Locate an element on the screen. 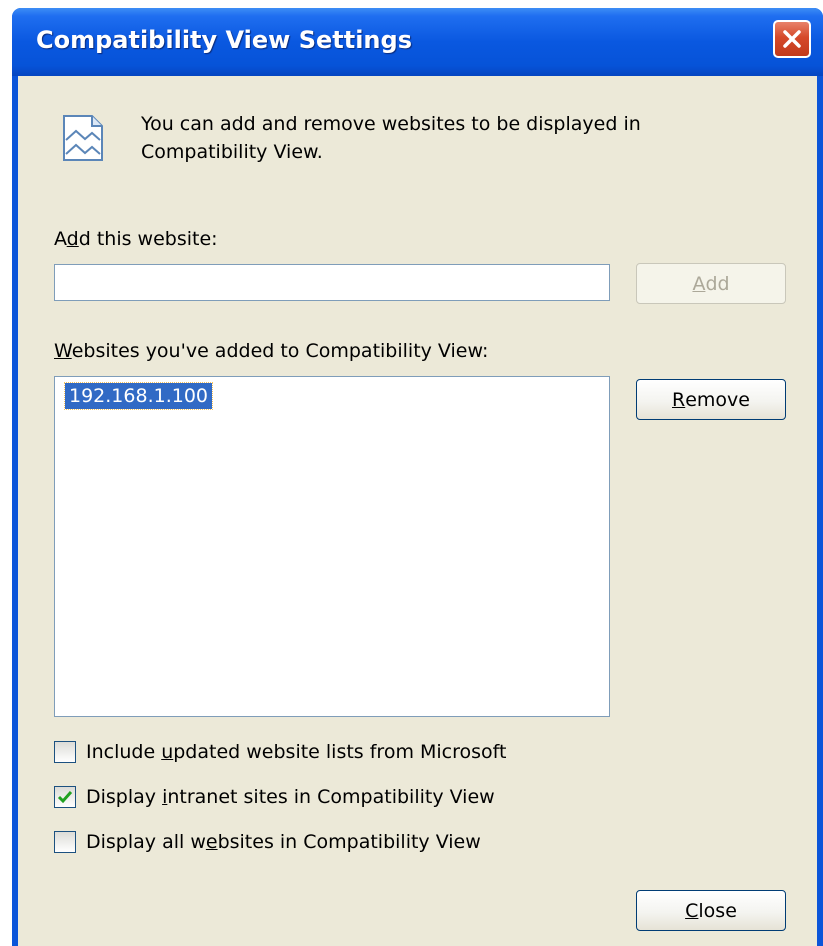 This screenshot has width=823, height=946. label-part: Display is located at coordinates (124, 797).